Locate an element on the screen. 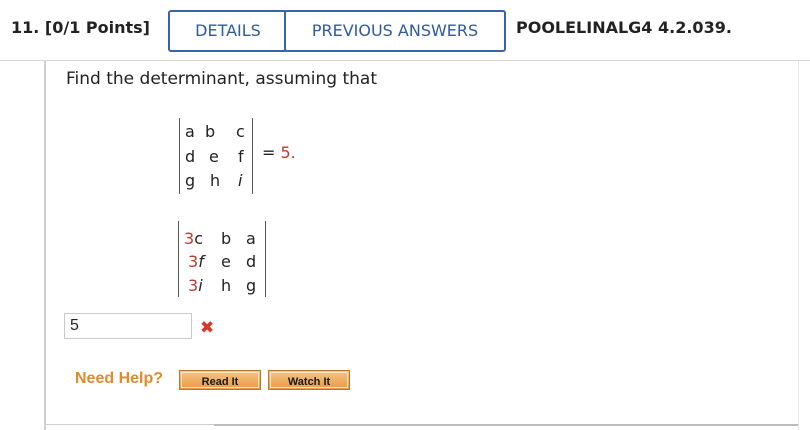 This screenshot has width=810, height=430. matrix-var: c is located at coordinates (198, 238).